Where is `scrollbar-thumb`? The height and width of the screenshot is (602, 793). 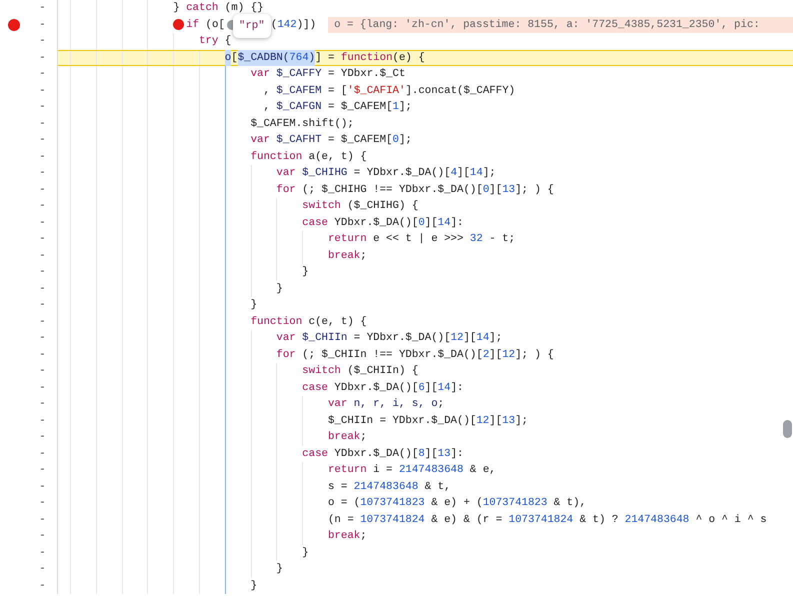 scrollbar-thumb is located at coordinates (787, 429).